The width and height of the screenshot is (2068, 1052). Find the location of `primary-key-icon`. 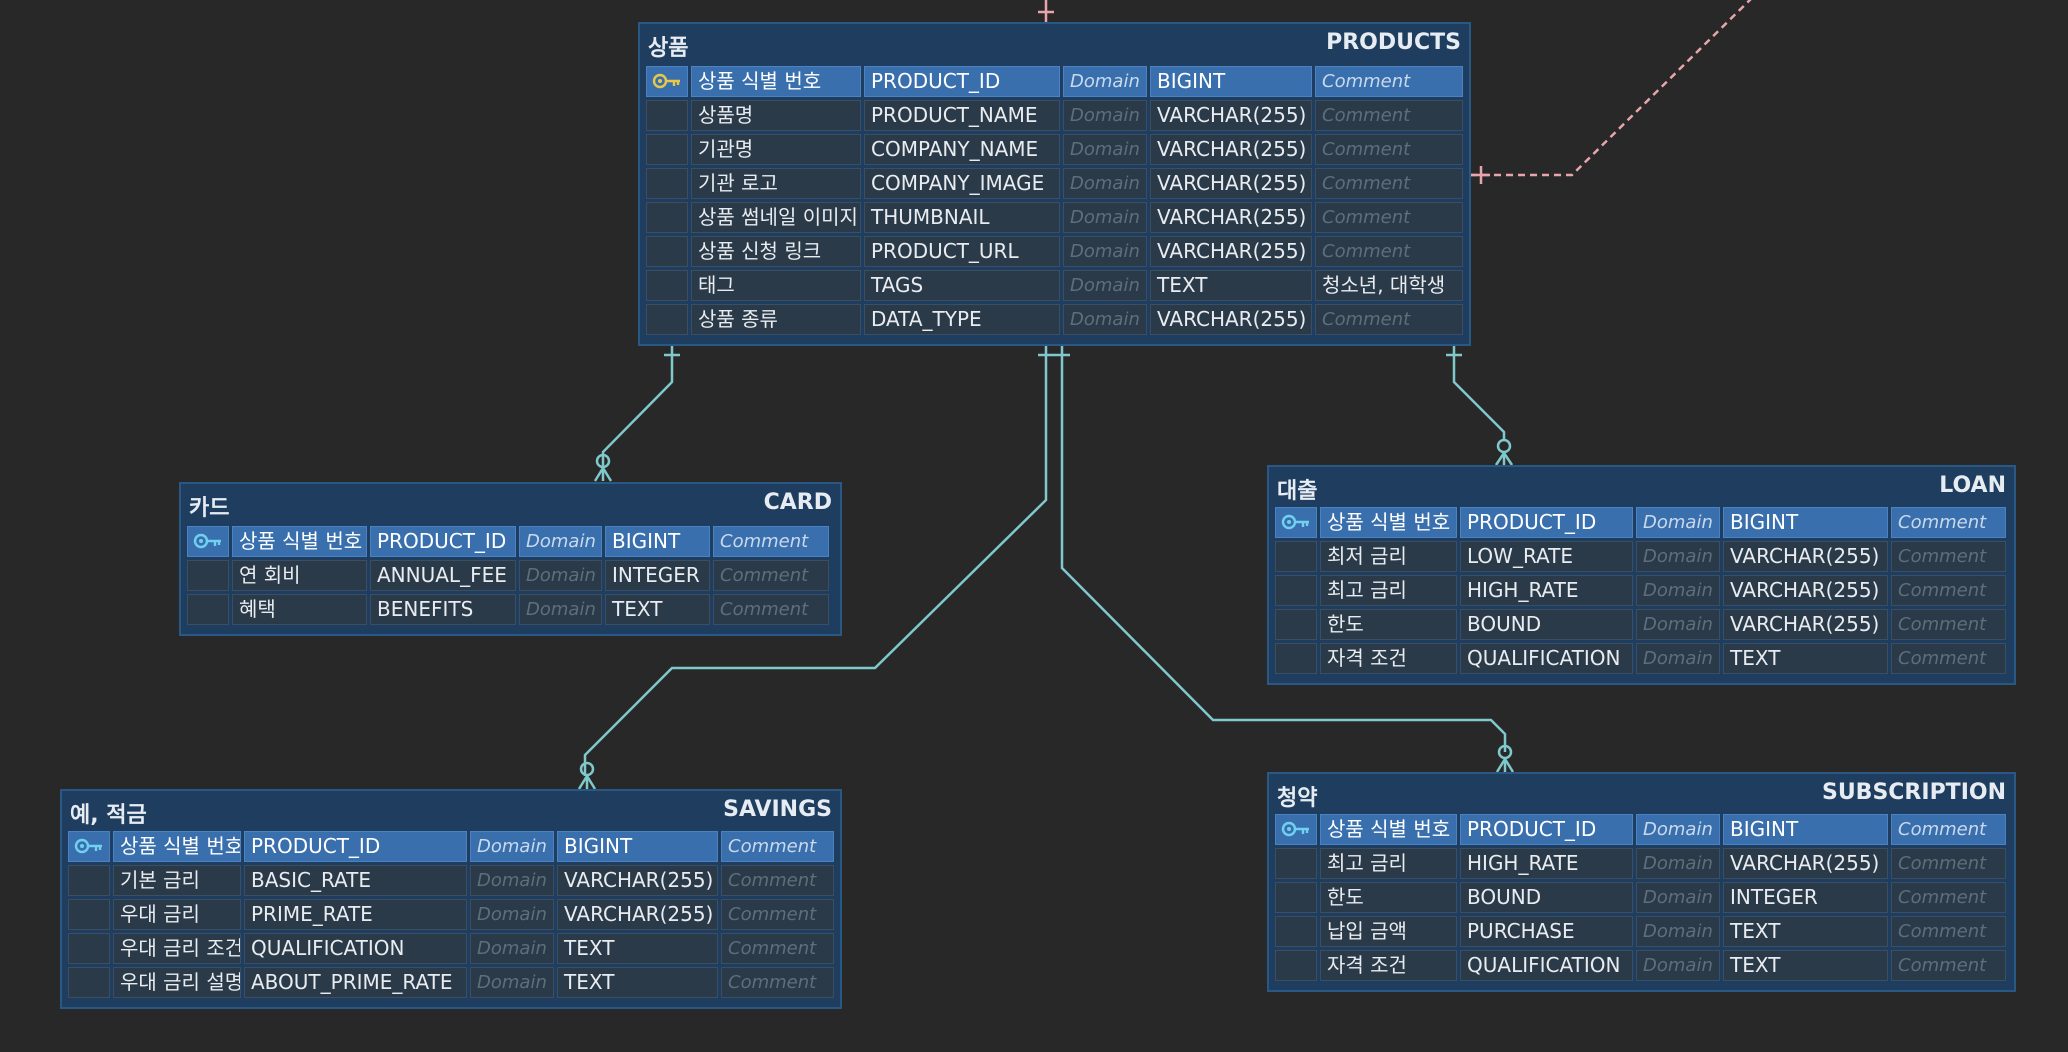

primary-key-icon is located at coordinates (1296, 830).